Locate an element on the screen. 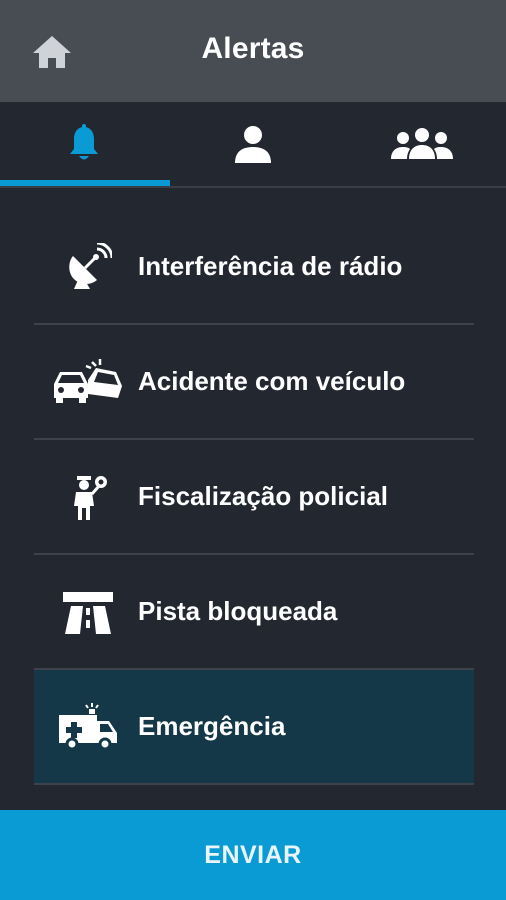  person-icon is located at coordinates (253, 144).